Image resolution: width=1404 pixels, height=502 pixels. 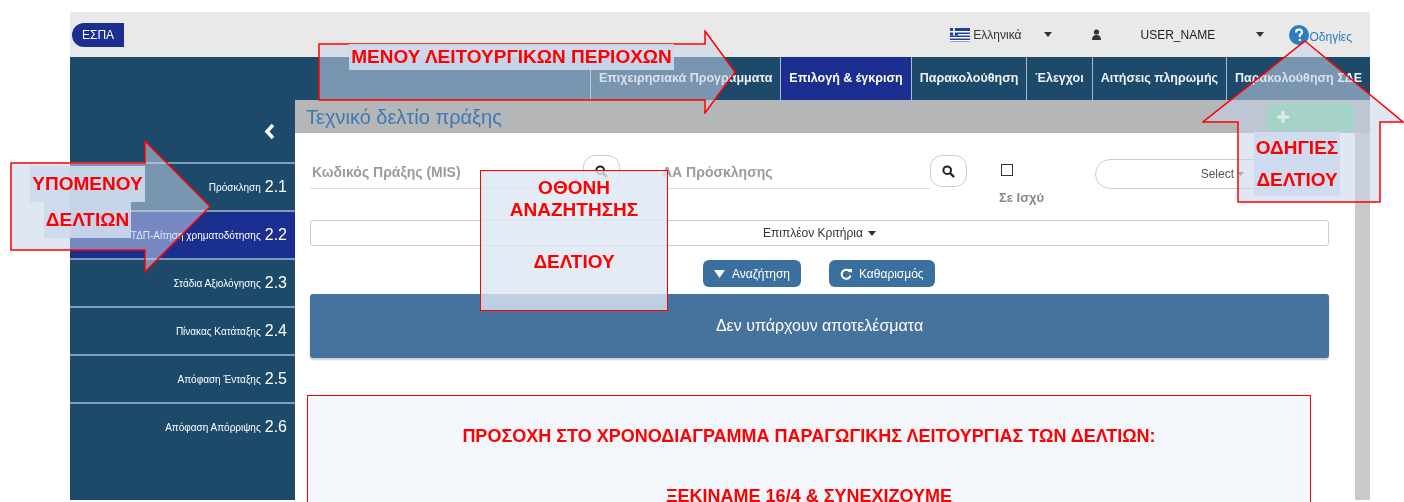 I want to click on checkbox-label: Σε Ισχύ, so click(x=1022, y=198).